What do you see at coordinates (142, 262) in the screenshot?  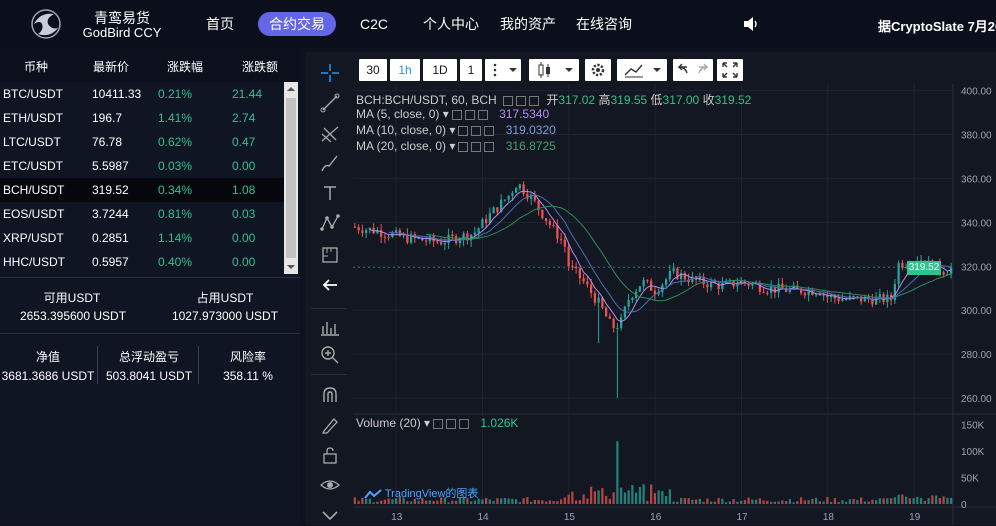 I see `market-row-hhc-usdt: HHC/USDT 0.5957 0.40% 0.00` at bounding box center [142, 262].